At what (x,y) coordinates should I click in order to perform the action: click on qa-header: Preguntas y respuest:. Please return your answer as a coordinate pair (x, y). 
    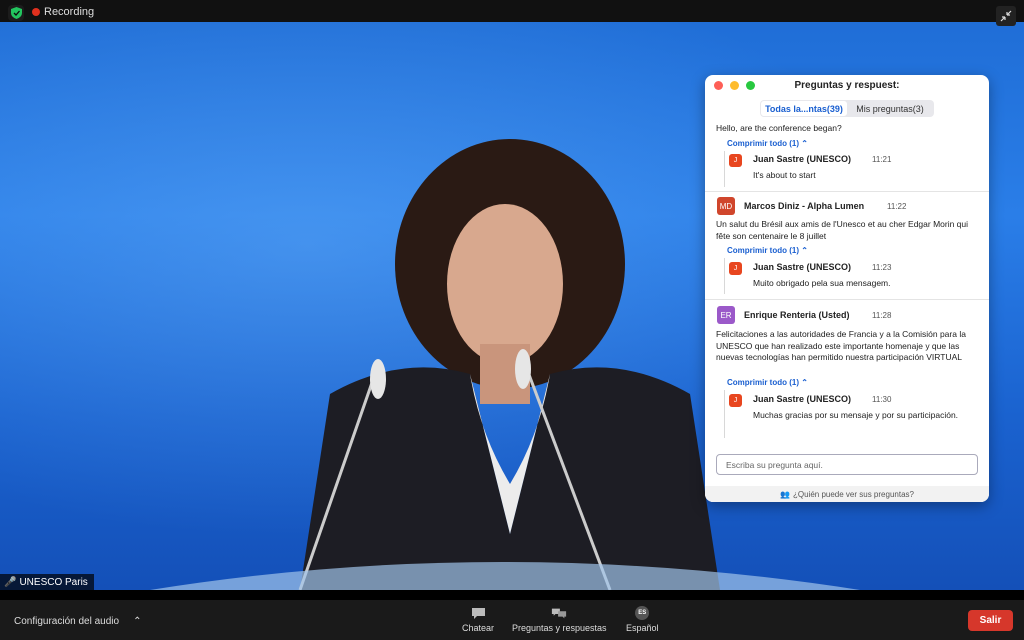
    Looking at the image, I should click on (847, 86).